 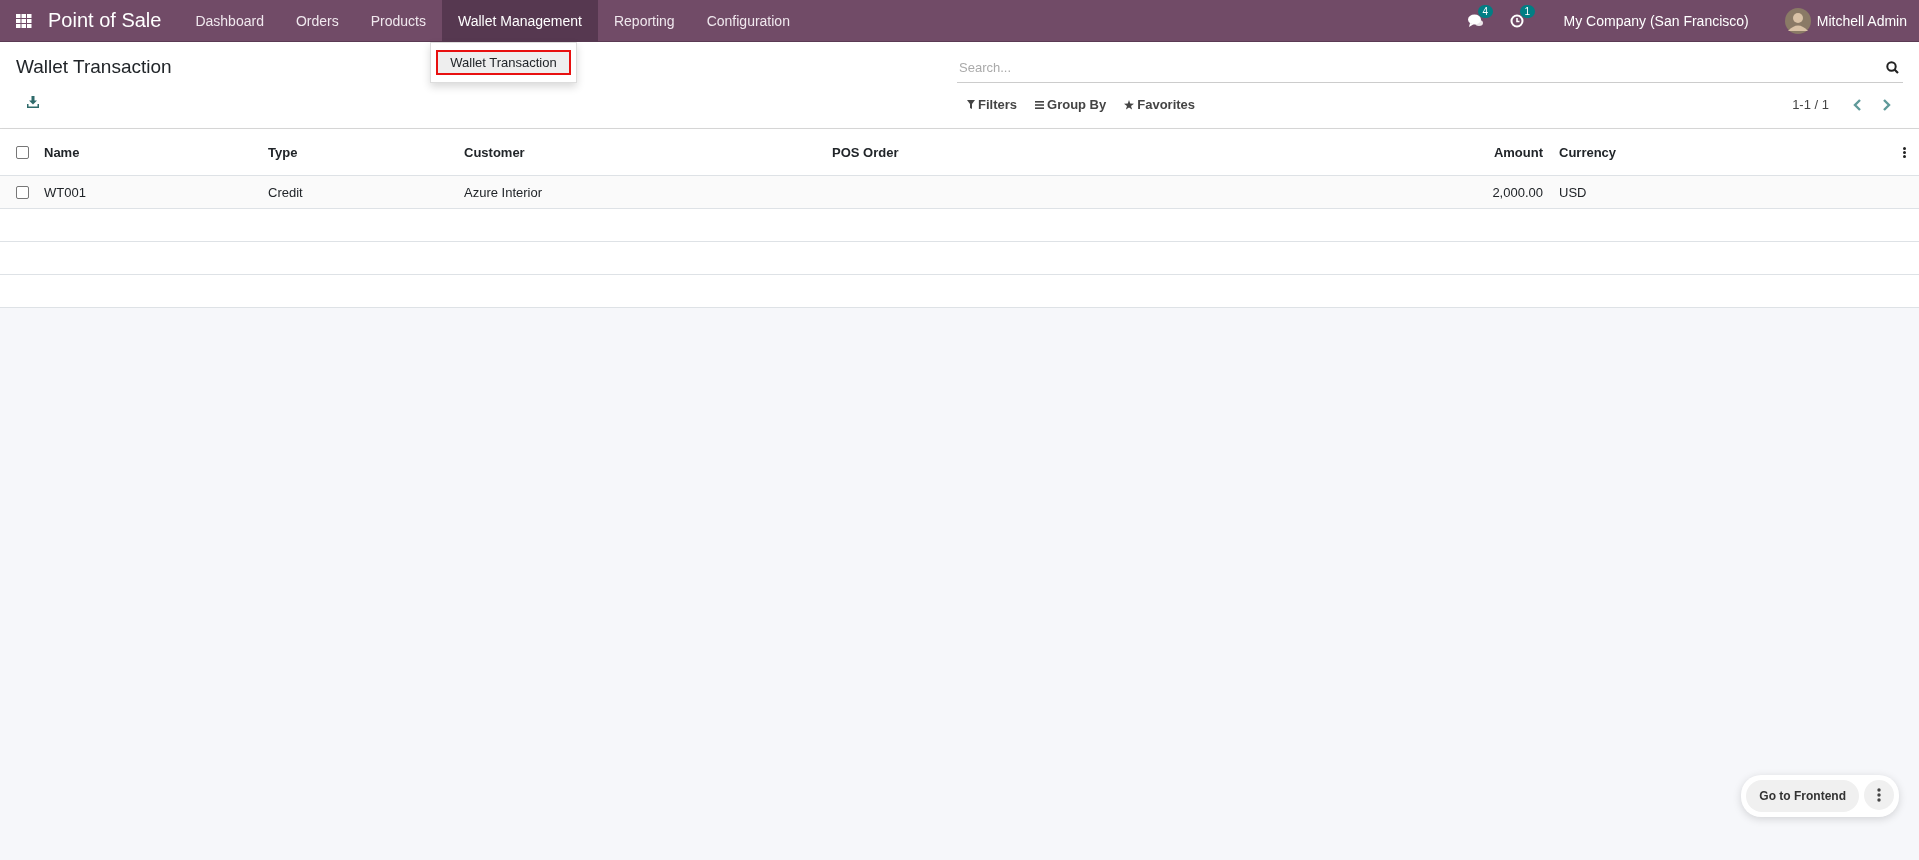 What do you see at coordinates (1039, 104) in the screenshot?
I see `list-icon` at bounding box center [1039, 104].